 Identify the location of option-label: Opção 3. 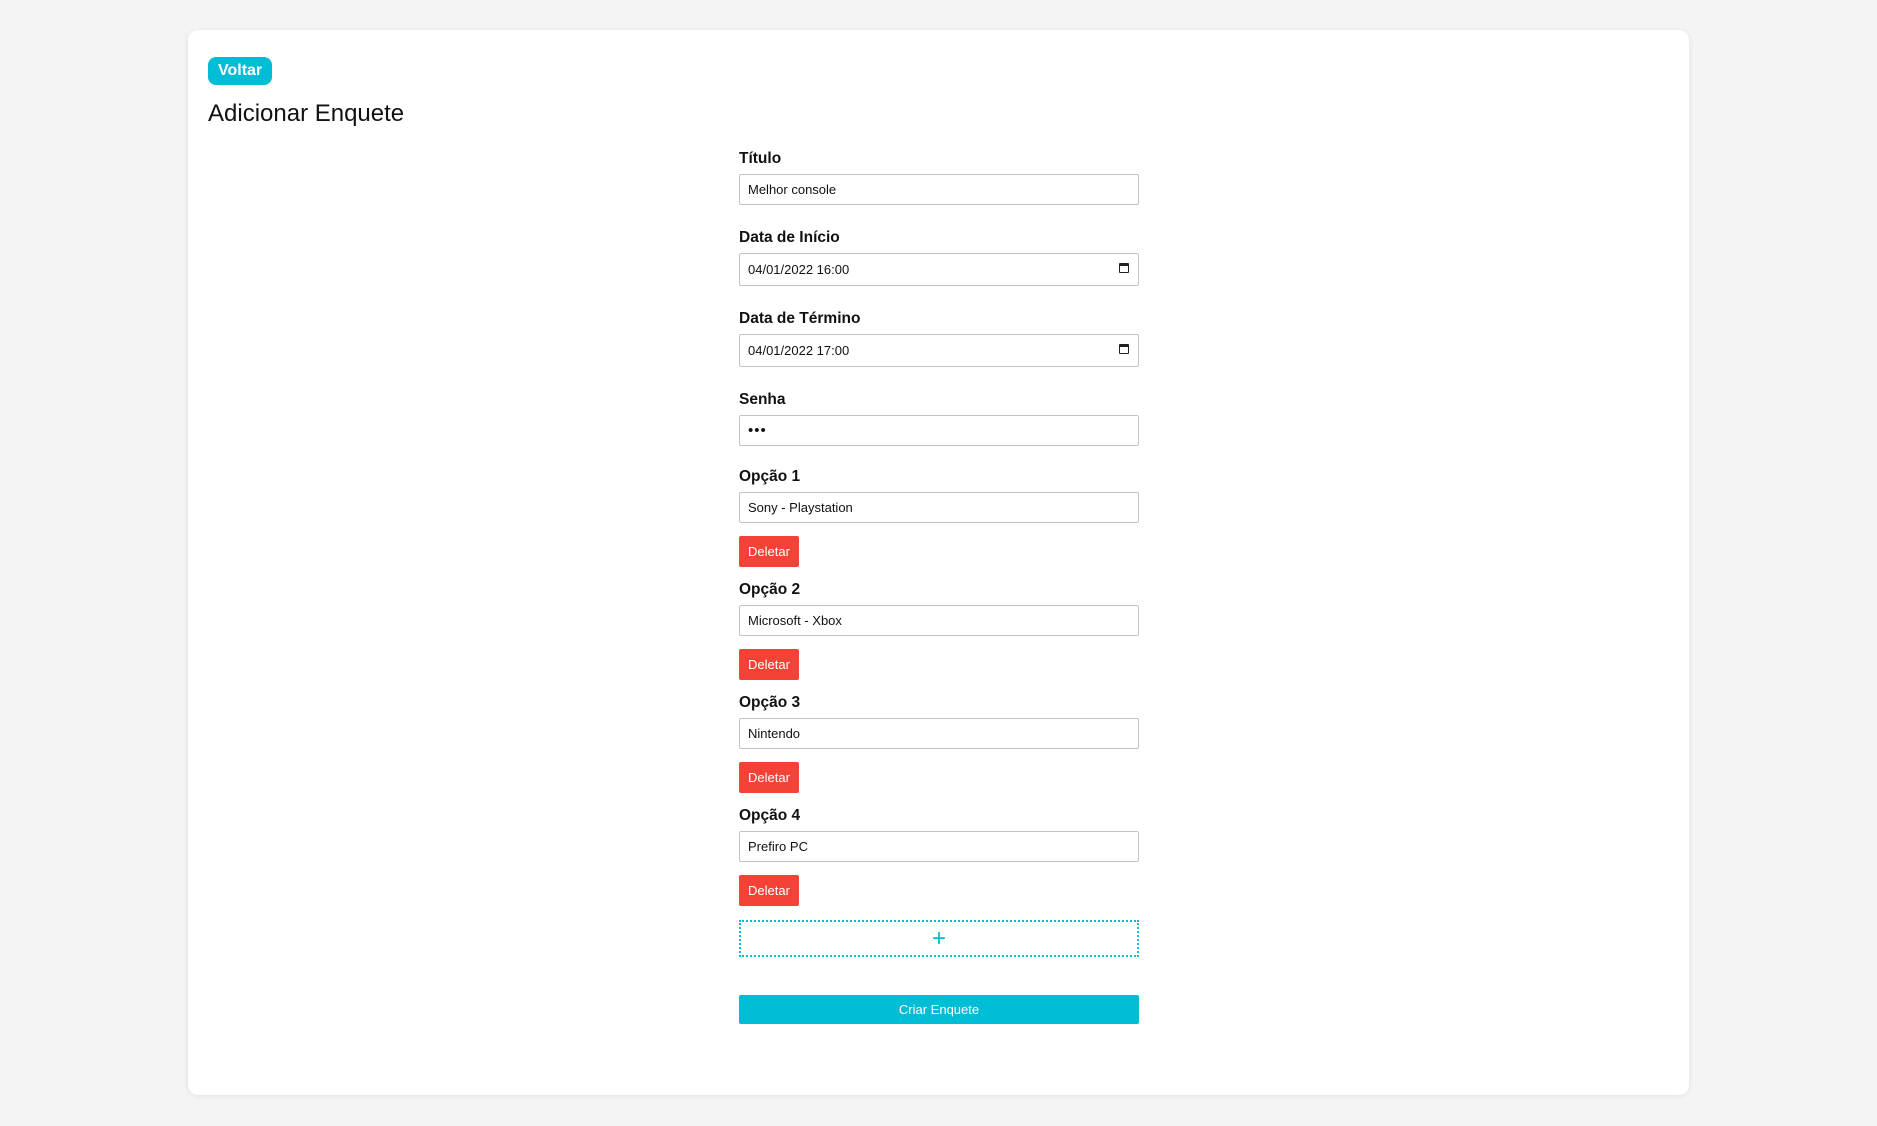
(770, 702).